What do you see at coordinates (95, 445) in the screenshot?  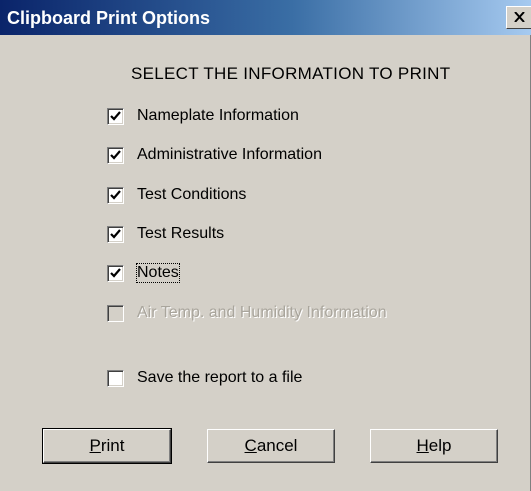 I see `print-accel: P` at bounding box center [95, 445].